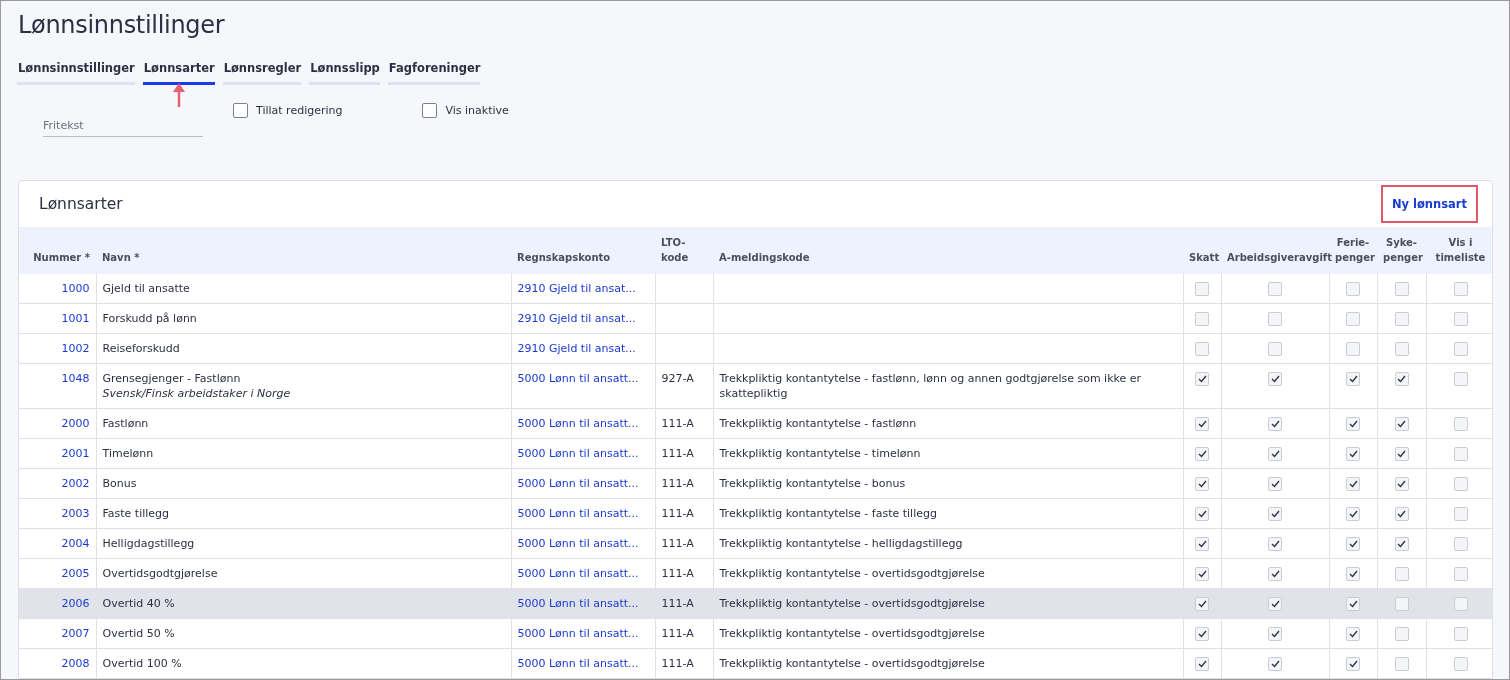 This screenshot has width=1510, height=680. I want to click on number-link: 2006, so click(75, 603).